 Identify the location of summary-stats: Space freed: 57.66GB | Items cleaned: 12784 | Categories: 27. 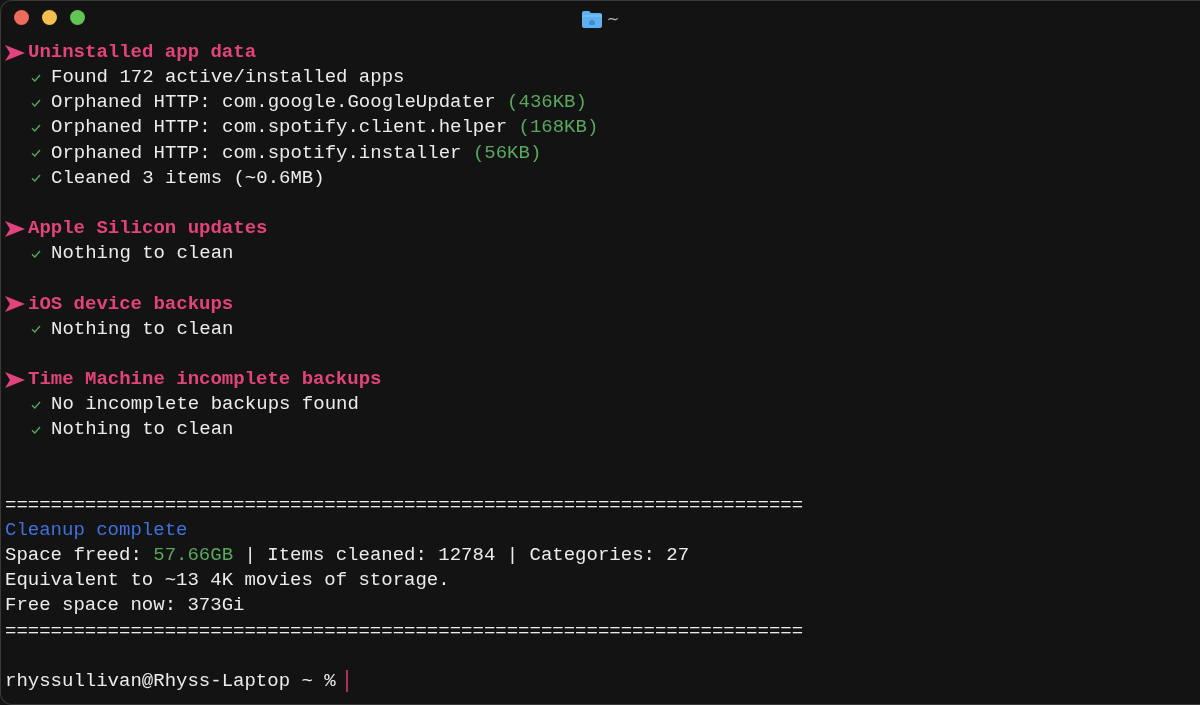
(347, 556).